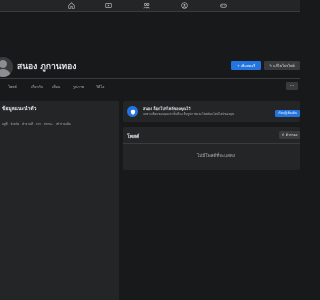 This screenshot has height=300, width=320. I want to click on header-divider, so click(150, 78).